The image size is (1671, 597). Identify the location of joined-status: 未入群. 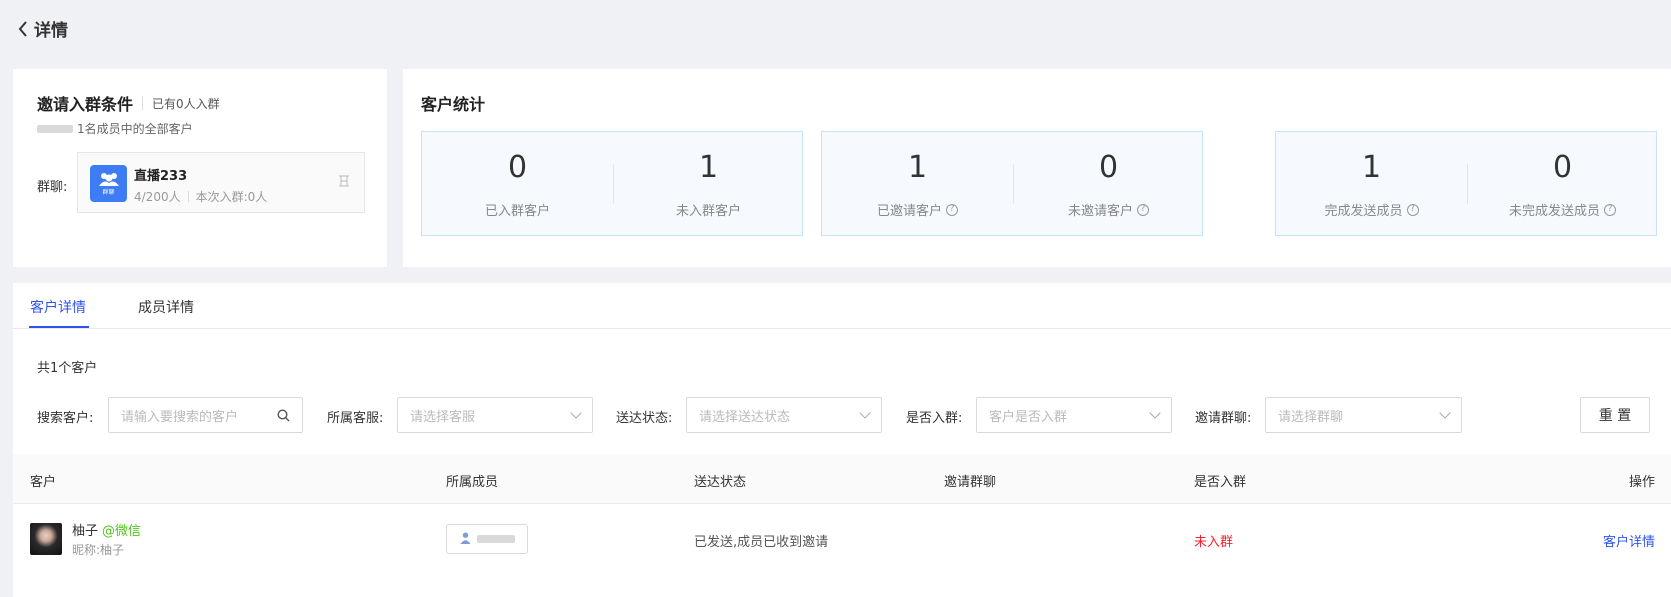
(1214, 542).